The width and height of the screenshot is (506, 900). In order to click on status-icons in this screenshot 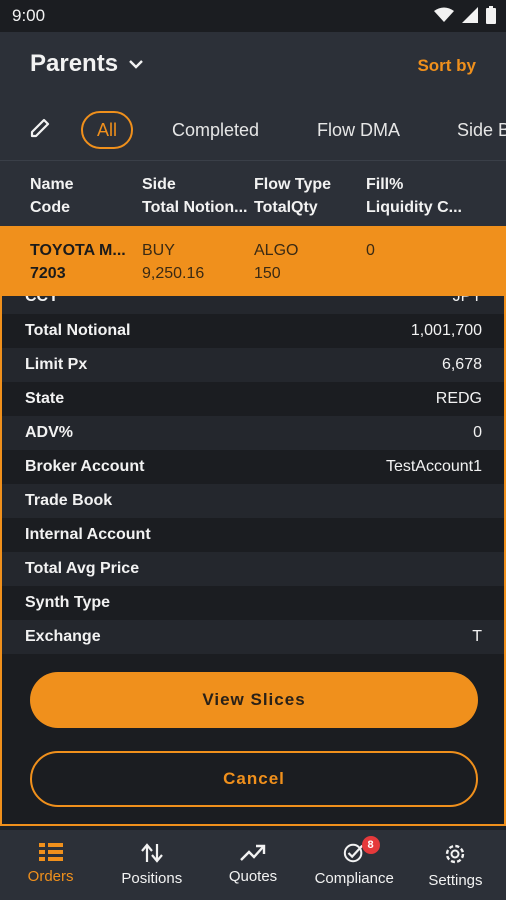, I will do `click(465, 15)`.